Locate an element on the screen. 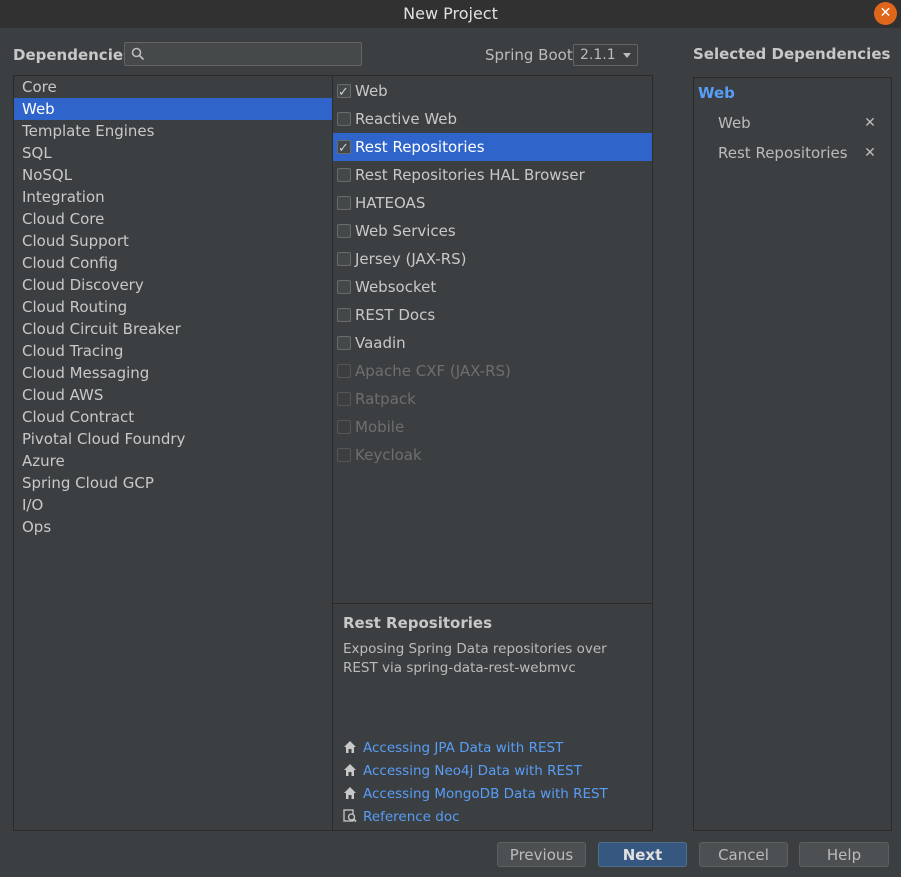 This screenshot has height=877, width=901. category-item: Web is located at coordinates (173, 109).